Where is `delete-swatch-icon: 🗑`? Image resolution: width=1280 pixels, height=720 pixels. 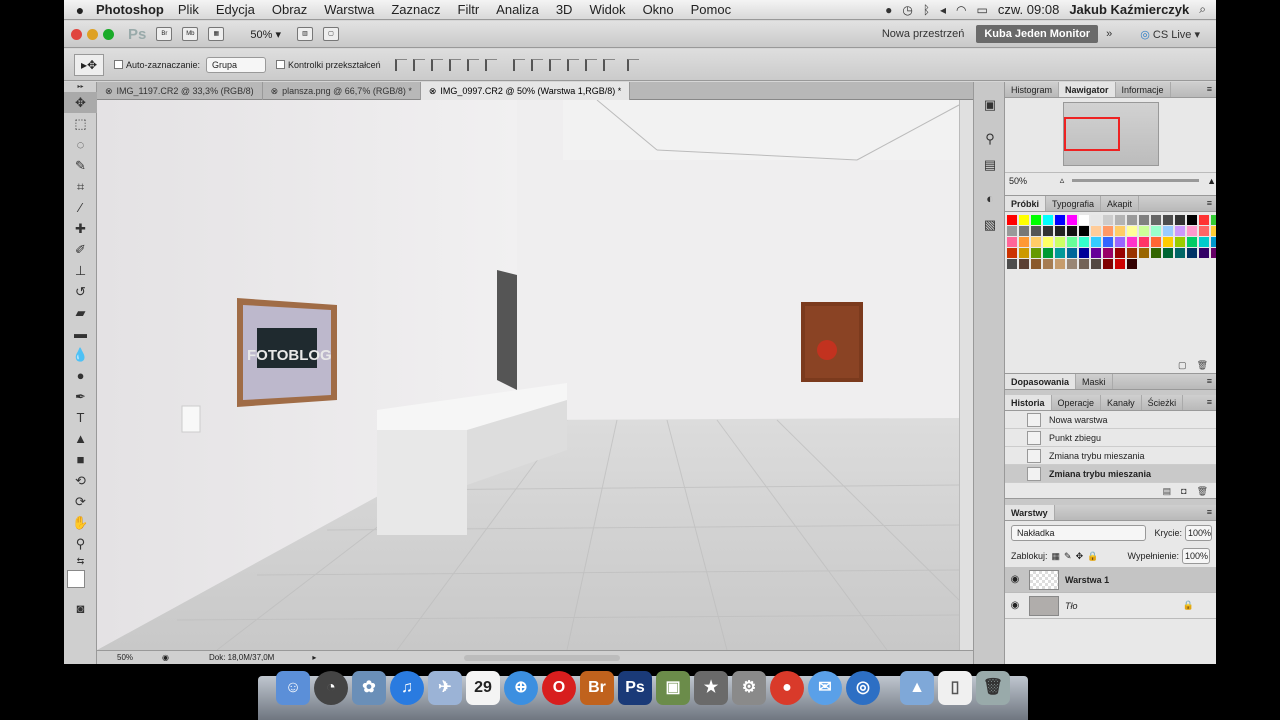
delete-swatch-icon: 🗑 is located at coordinates (1202, 365).